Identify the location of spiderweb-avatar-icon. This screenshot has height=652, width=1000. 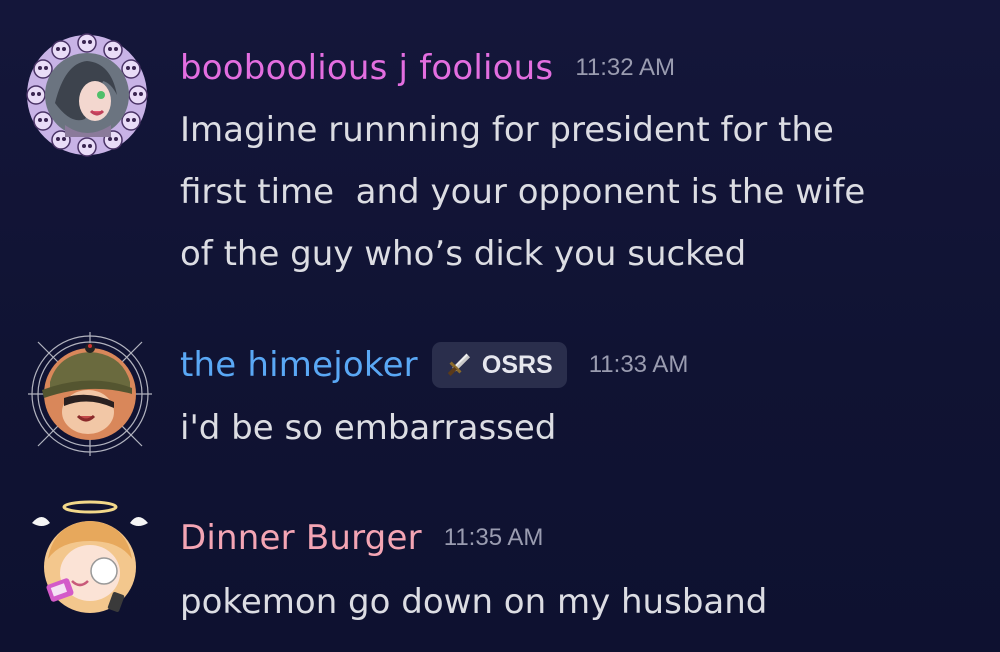
(90, 394).